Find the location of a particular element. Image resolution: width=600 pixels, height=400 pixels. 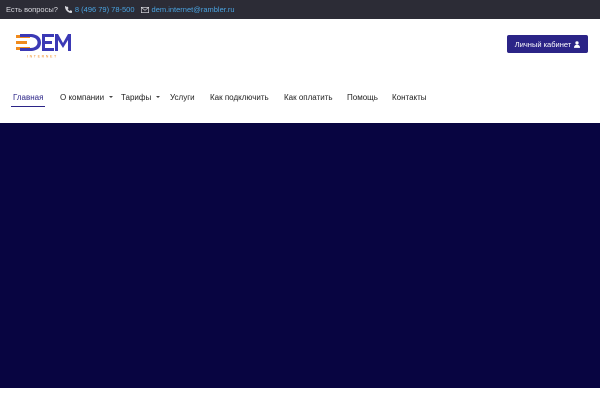

email-link: dem.internet@rambler.ru is located at coordinates (193, 9).